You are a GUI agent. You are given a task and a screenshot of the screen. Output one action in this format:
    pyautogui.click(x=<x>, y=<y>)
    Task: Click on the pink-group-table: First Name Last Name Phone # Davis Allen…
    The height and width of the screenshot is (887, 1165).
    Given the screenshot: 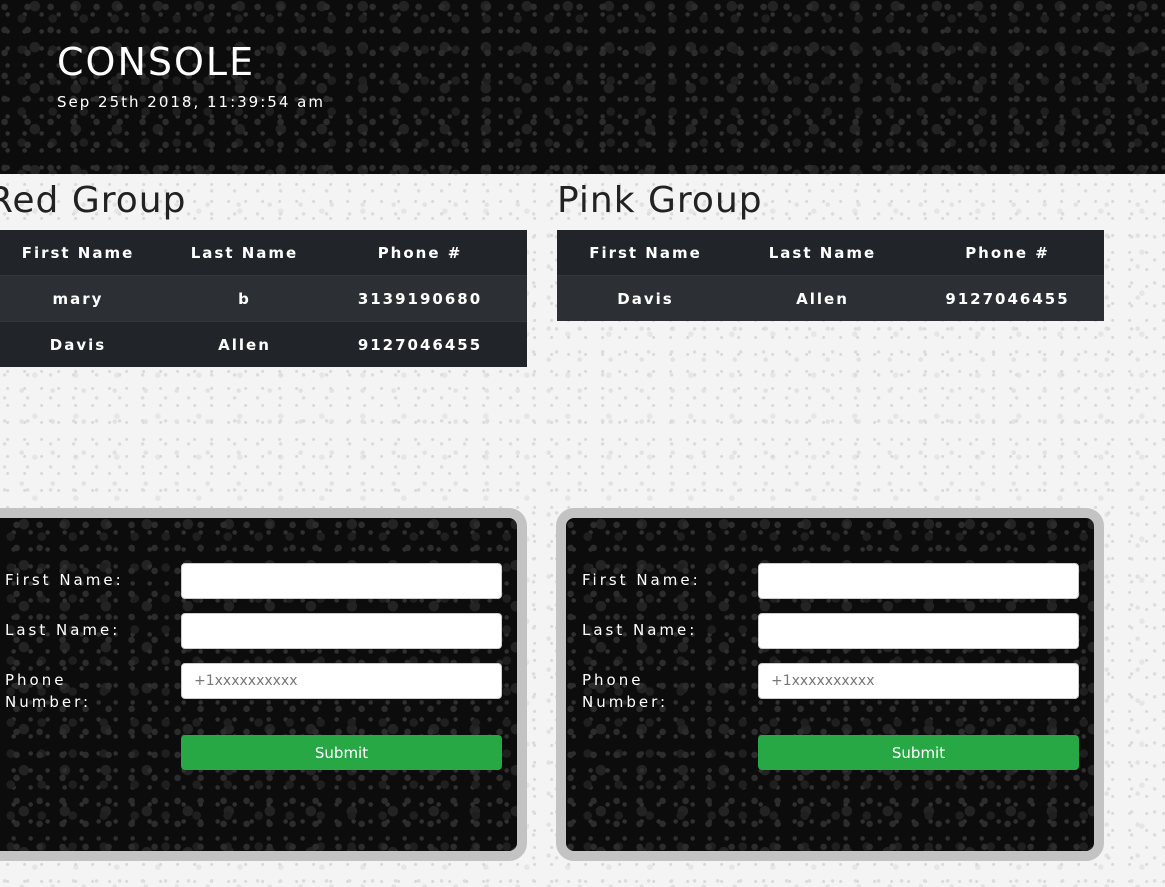 What is the action you would take?
    pyautogui.click(x=830, y=275)
    